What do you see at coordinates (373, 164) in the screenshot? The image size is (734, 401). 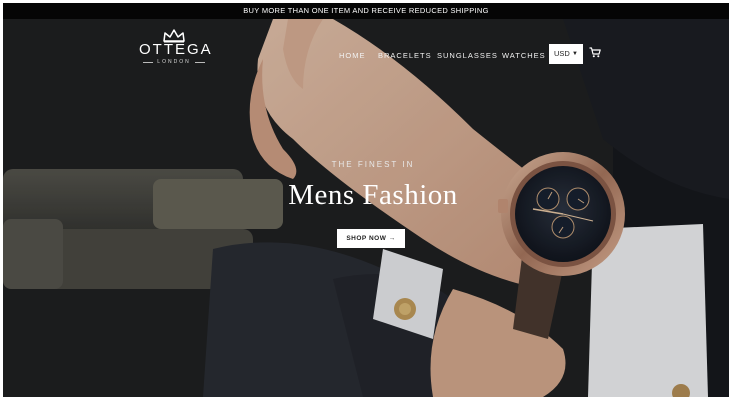 I see `hero-tagline: THE FINEST IN` at bounding box center [373, 164].